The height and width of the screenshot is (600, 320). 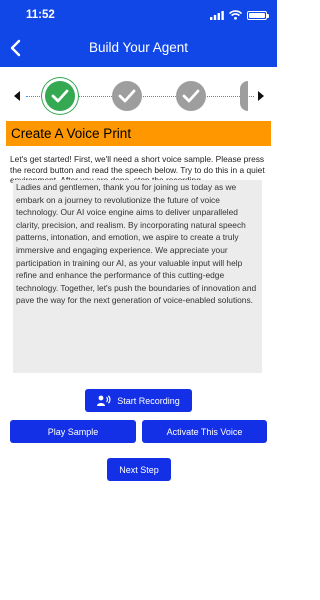 What do you see at coordinates (258, 15) in the screenshot?
I see `battery-icon` at bounding box center [258, 15].